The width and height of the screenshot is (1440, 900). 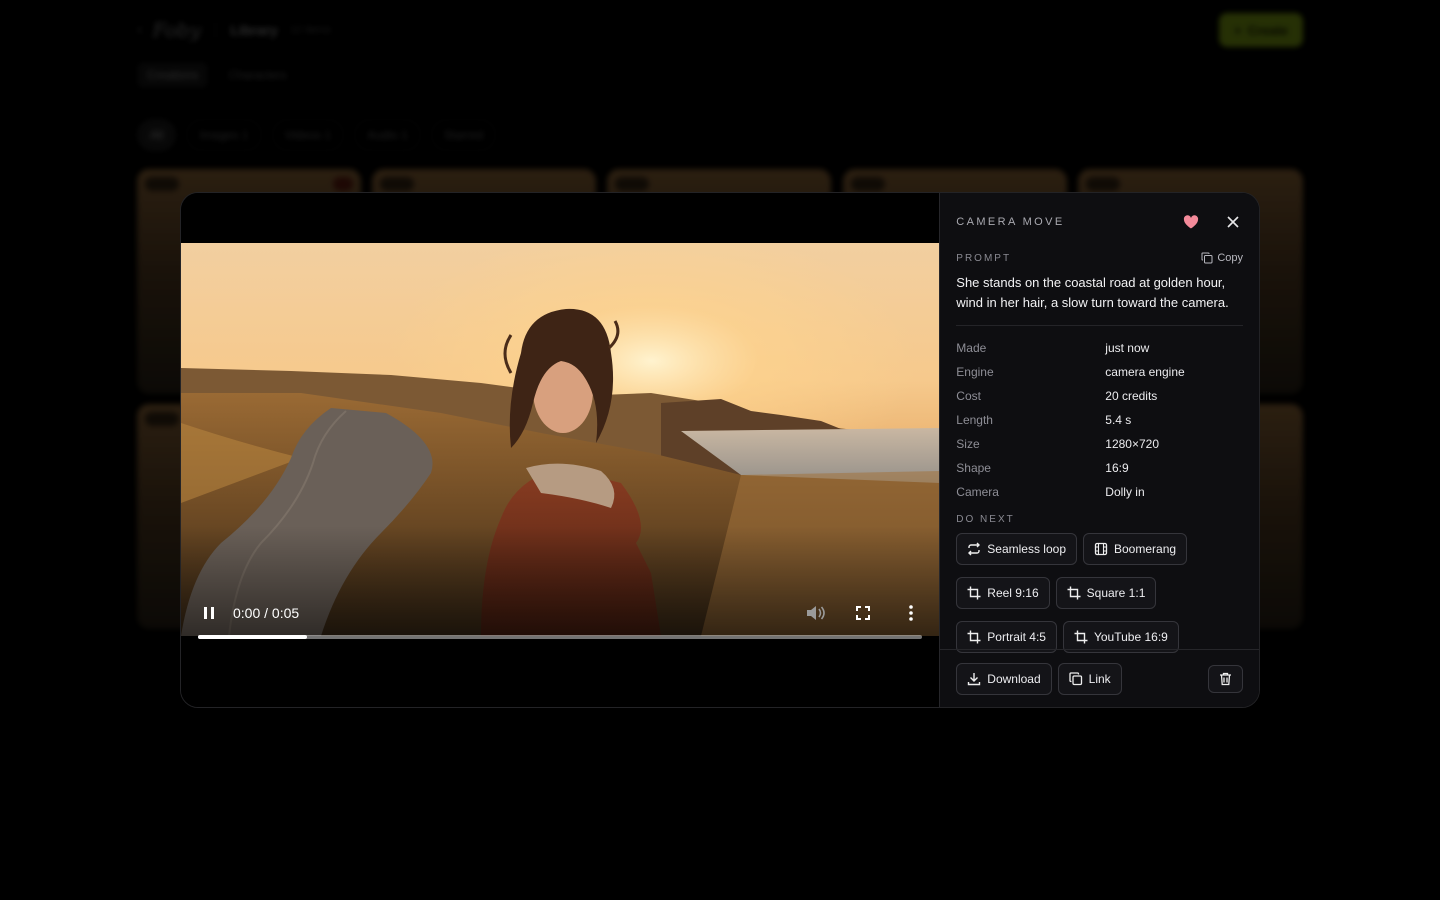 I want to click on meta-key: Shape, so click(x=973, y=468).